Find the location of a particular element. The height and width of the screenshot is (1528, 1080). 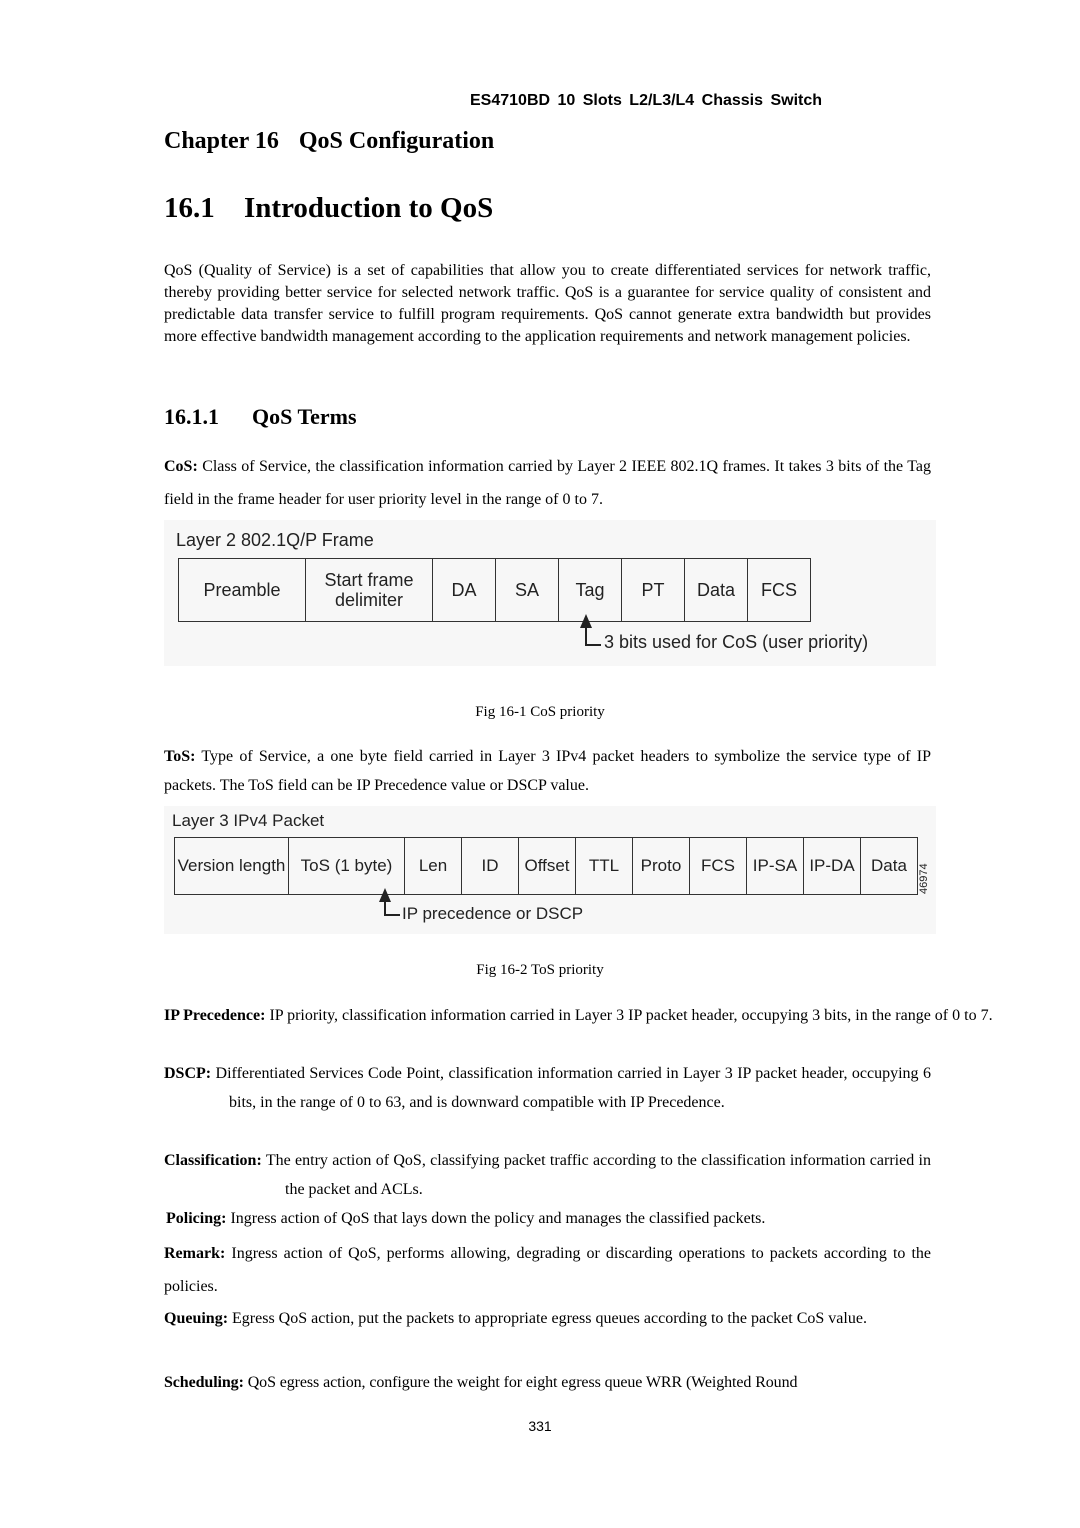

frame-field: SA is located at coordinates (527, 590).